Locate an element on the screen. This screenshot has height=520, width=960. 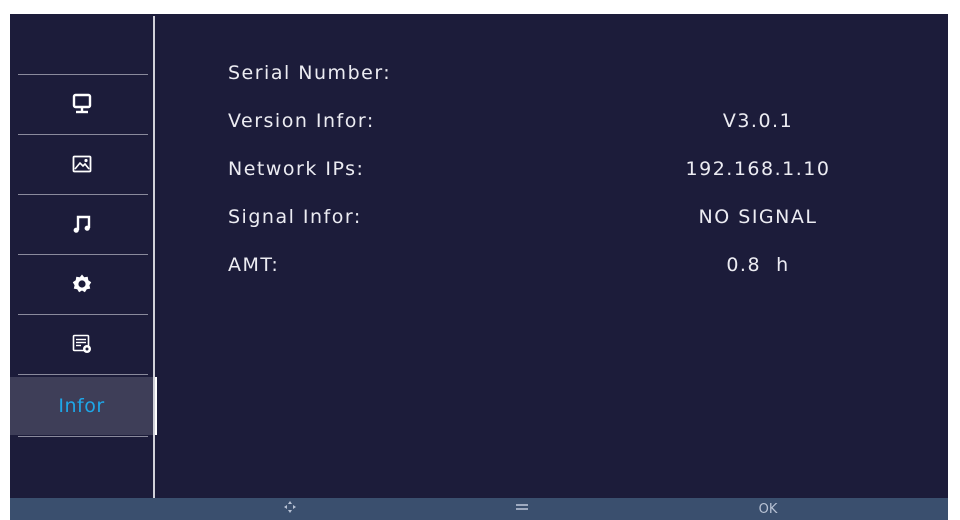
info-label: Serial Number: is located at coordinates (310, 73).